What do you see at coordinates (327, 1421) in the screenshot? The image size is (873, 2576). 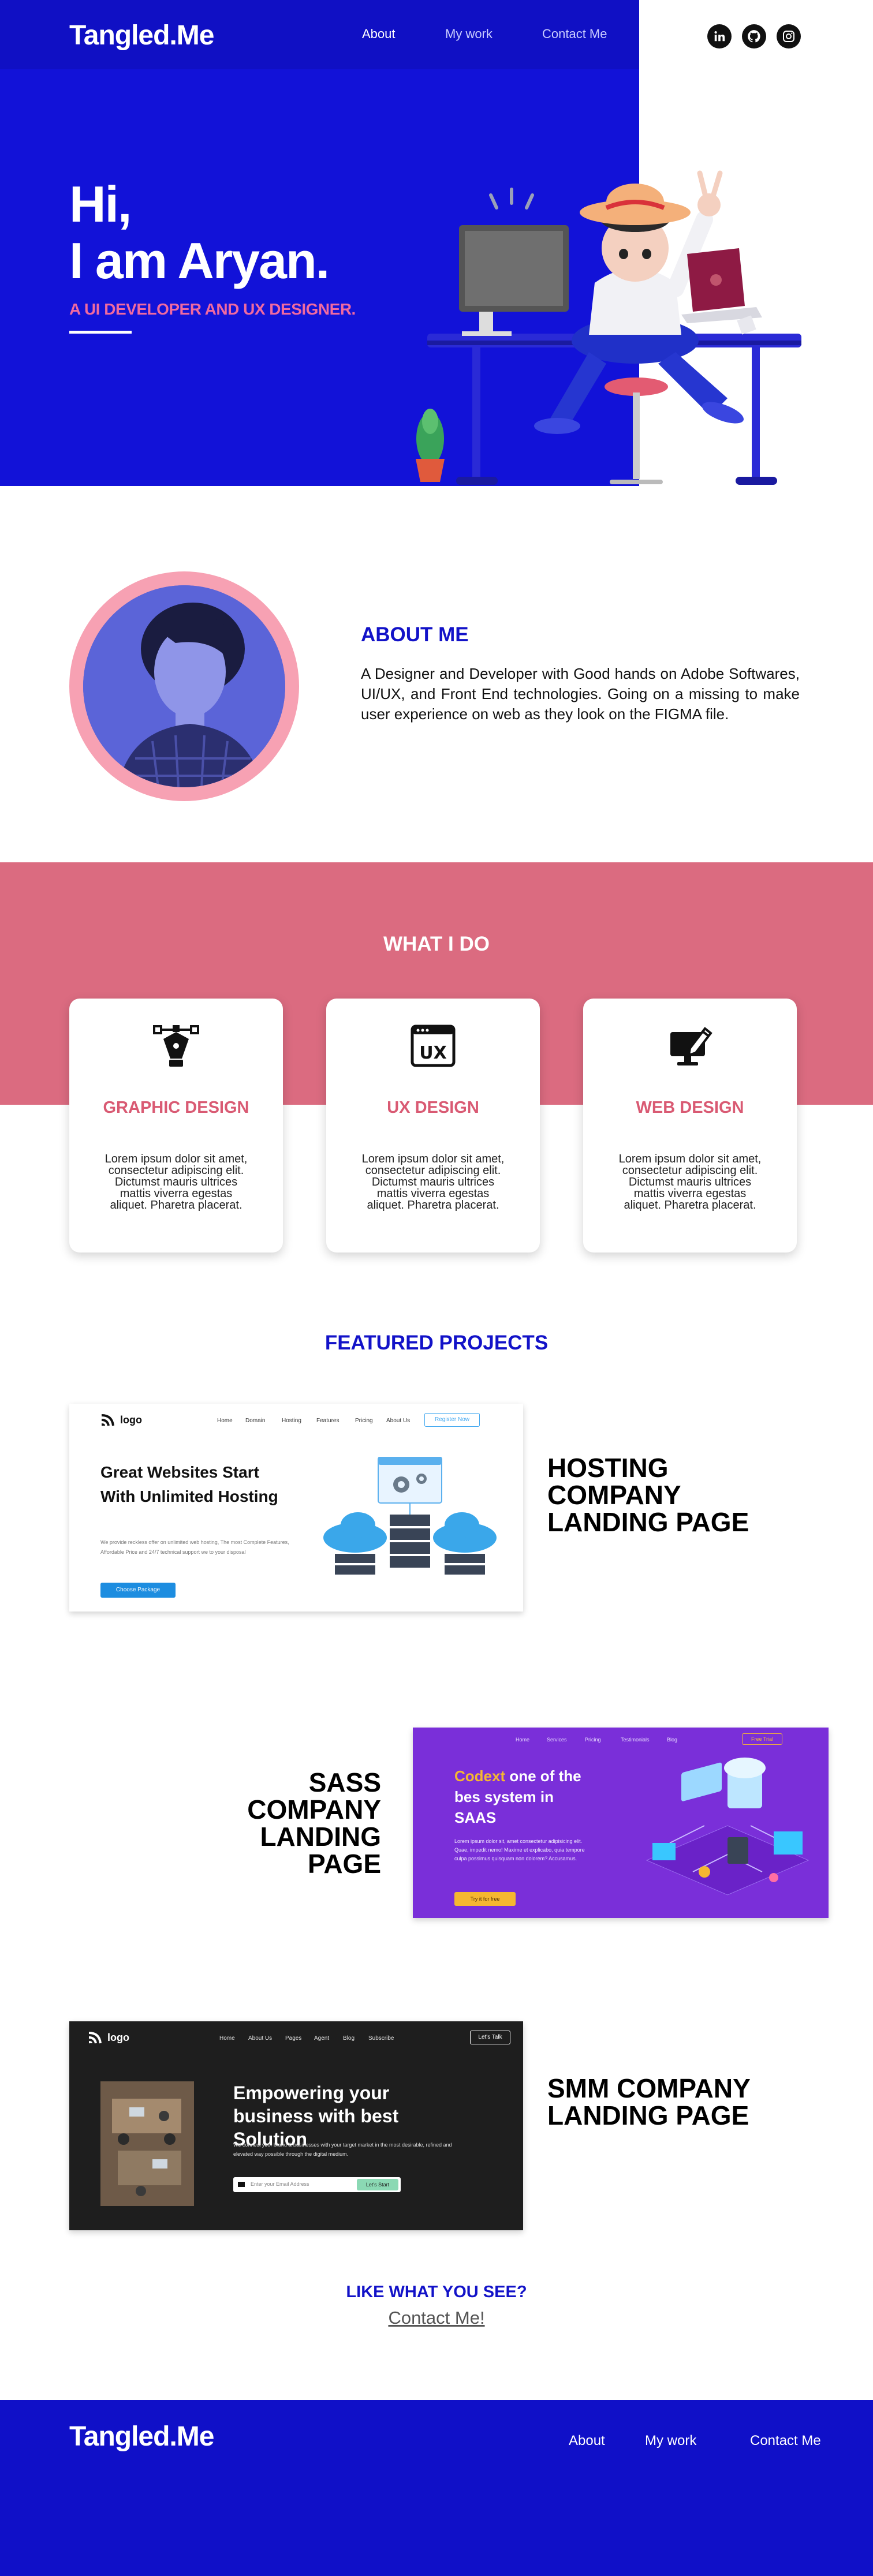 I see `preview-nav-item: Features` at bounding box center [327, 1421].